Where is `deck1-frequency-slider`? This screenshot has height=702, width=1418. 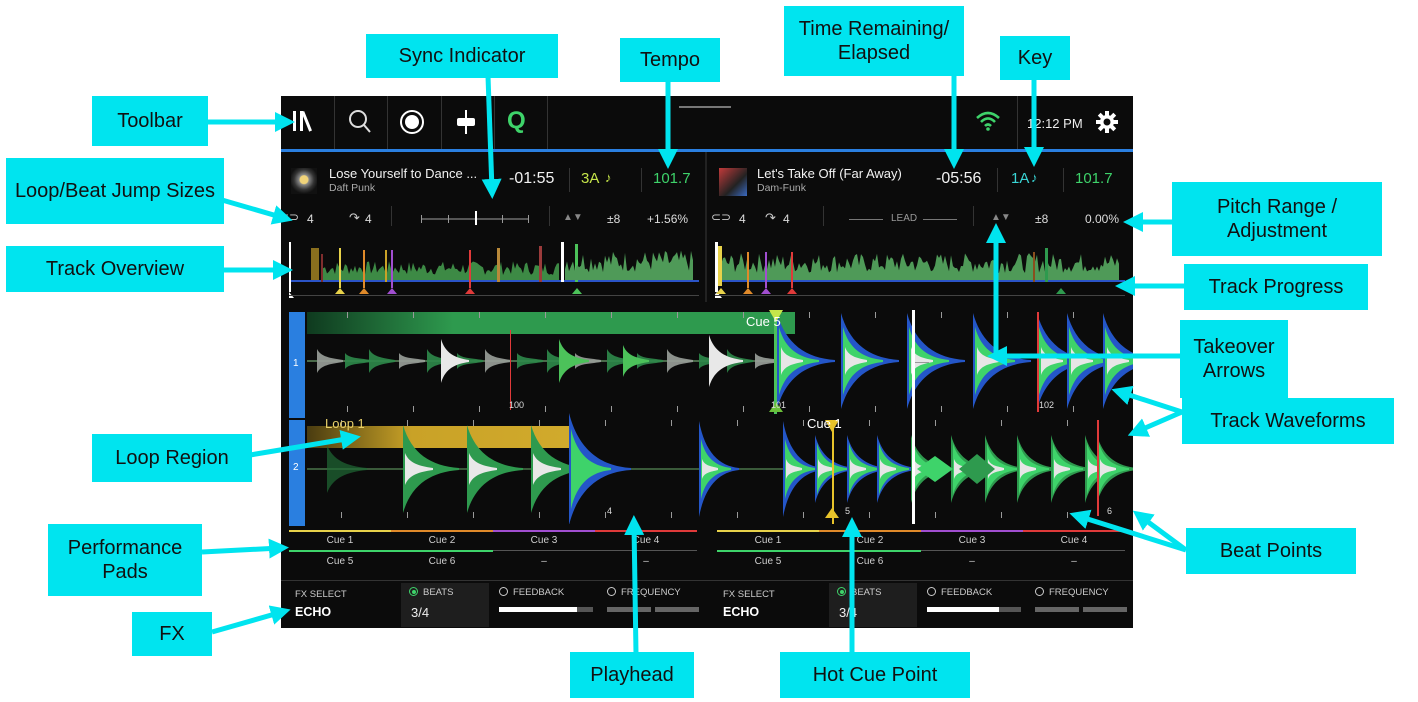 deck1-frequency-slider is located at coordinates (629, 609).